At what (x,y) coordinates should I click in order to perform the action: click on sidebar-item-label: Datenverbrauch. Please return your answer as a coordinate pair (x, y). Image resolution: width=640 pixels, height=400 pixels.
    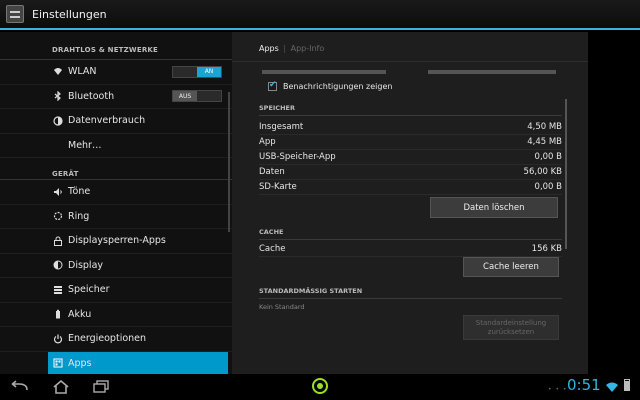
    Looking at the image, I should click on (107, 121).